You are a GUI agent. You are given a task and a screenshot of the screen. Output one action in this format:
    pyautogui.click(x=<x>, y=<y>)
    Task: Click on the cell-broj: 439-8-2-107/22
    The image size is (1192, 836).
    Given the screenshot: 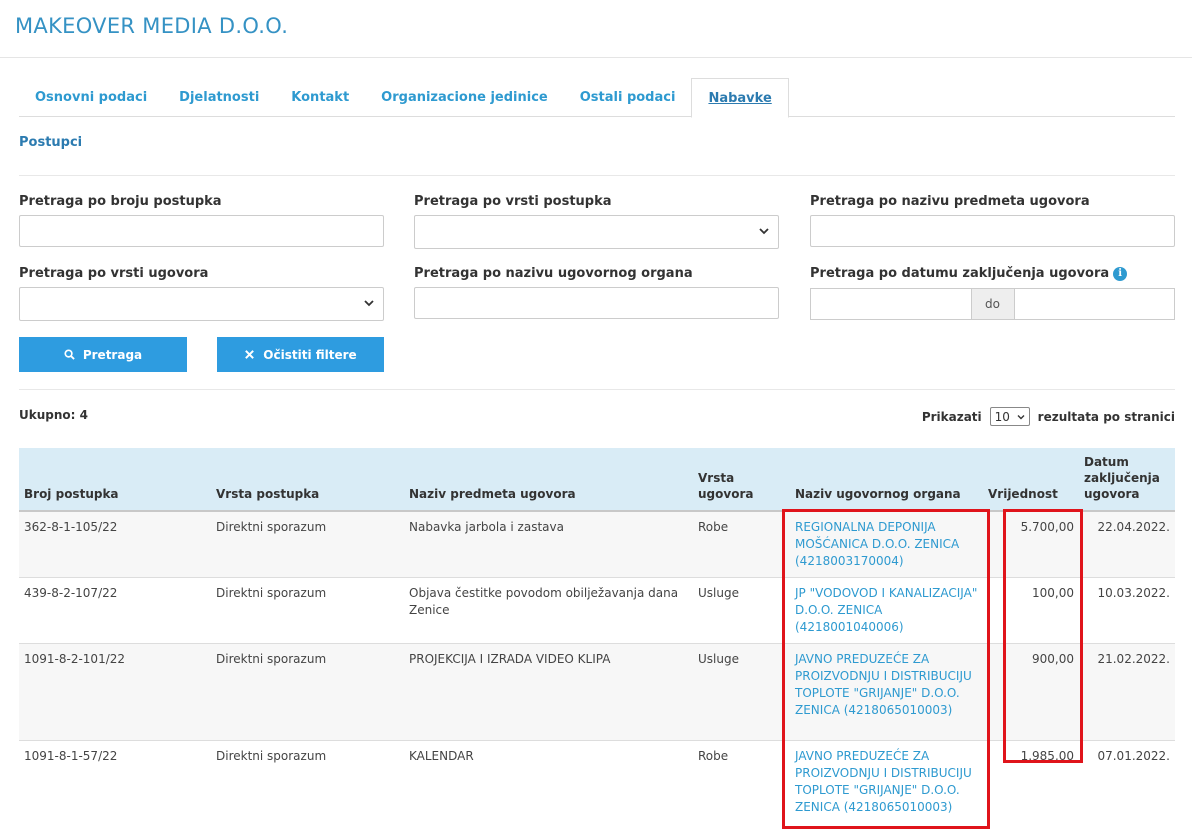 What is the action you would take?
    pyautogui.click(x=115, y=610)
    